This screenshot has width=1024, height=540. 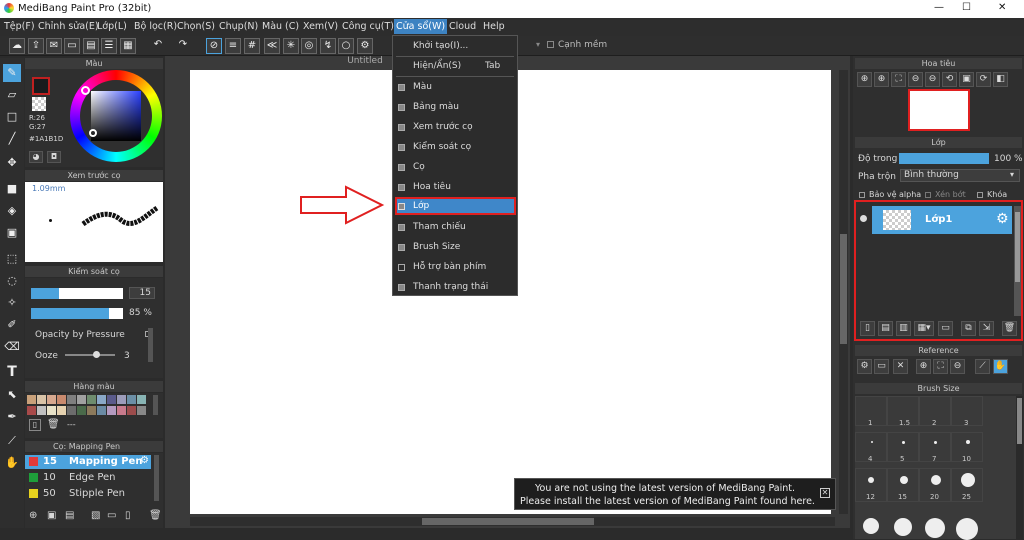 What do you see at coordinates (867, 328) in the screenshot?
I see `new-layer-icon: ▯` at bounding box center [867, 328].